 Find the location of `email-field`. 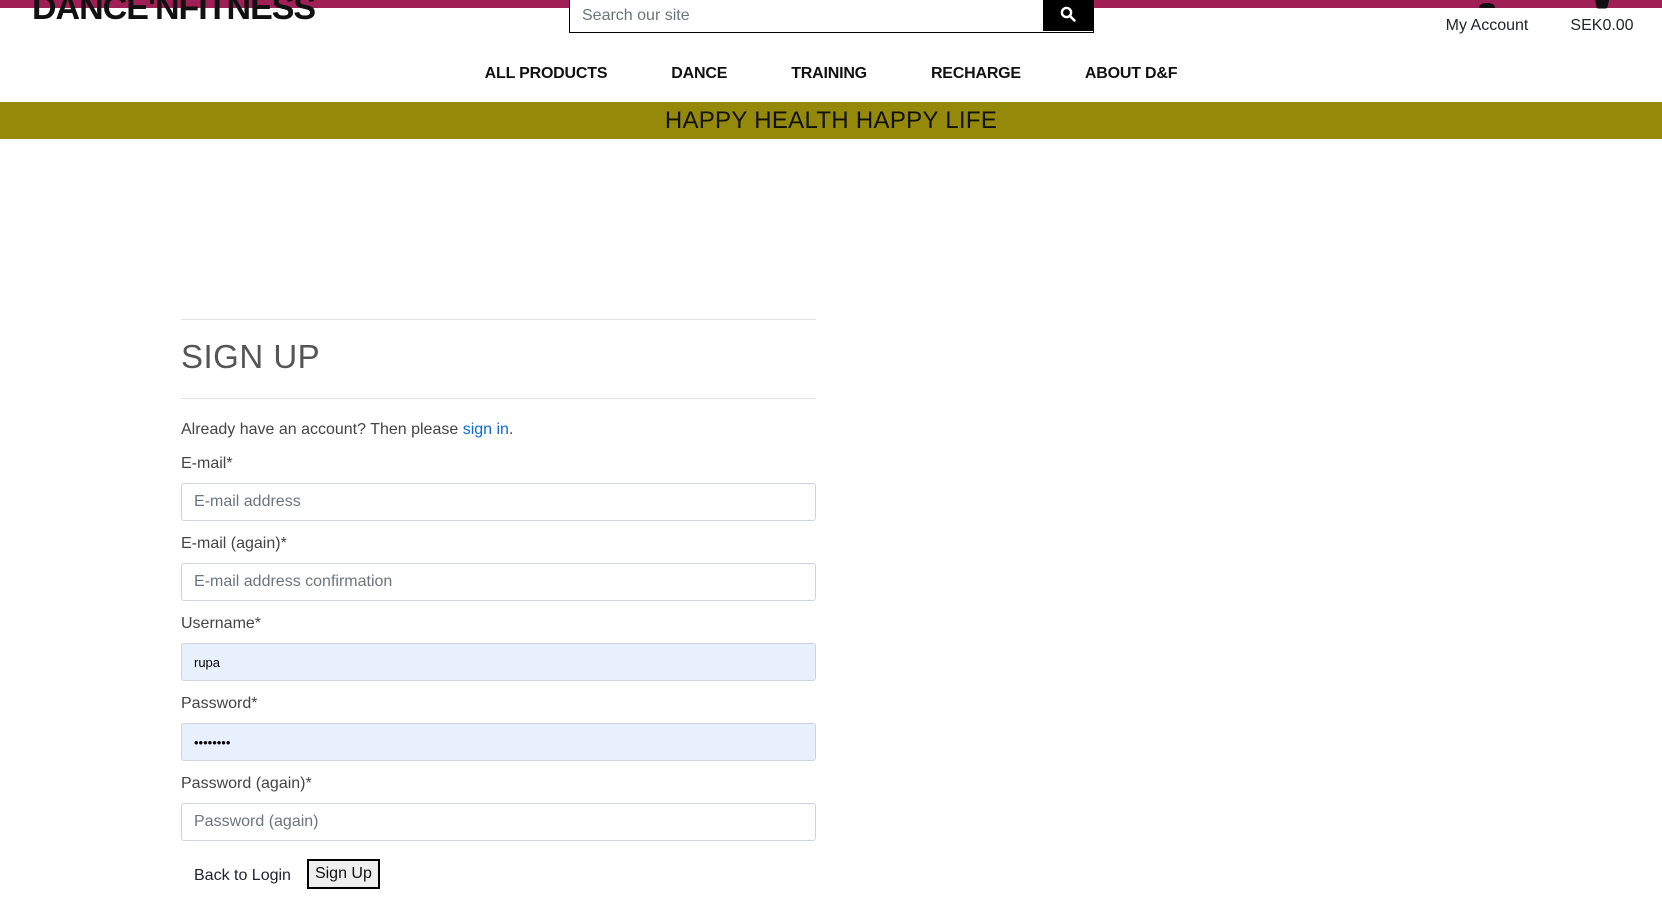

email-field is located at coordinates (498, 502).